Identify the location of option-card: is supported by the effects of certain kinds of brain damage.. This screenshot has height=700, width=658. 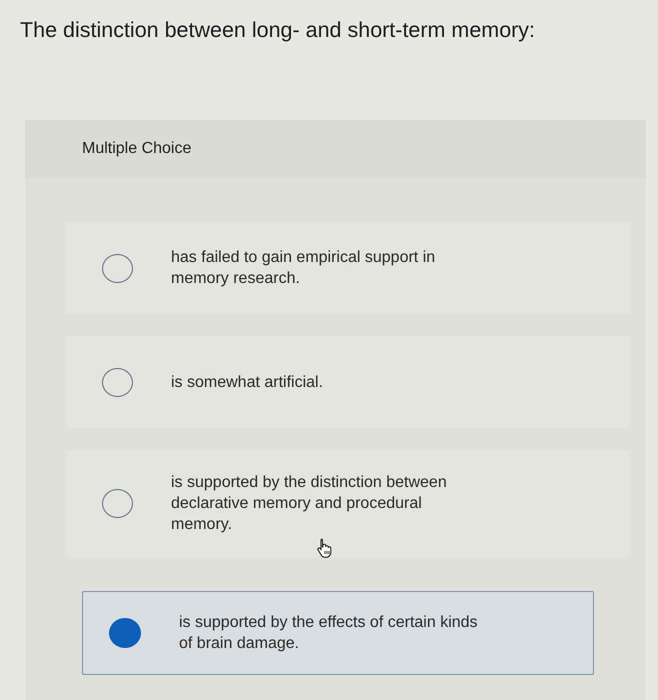
(338, 633).